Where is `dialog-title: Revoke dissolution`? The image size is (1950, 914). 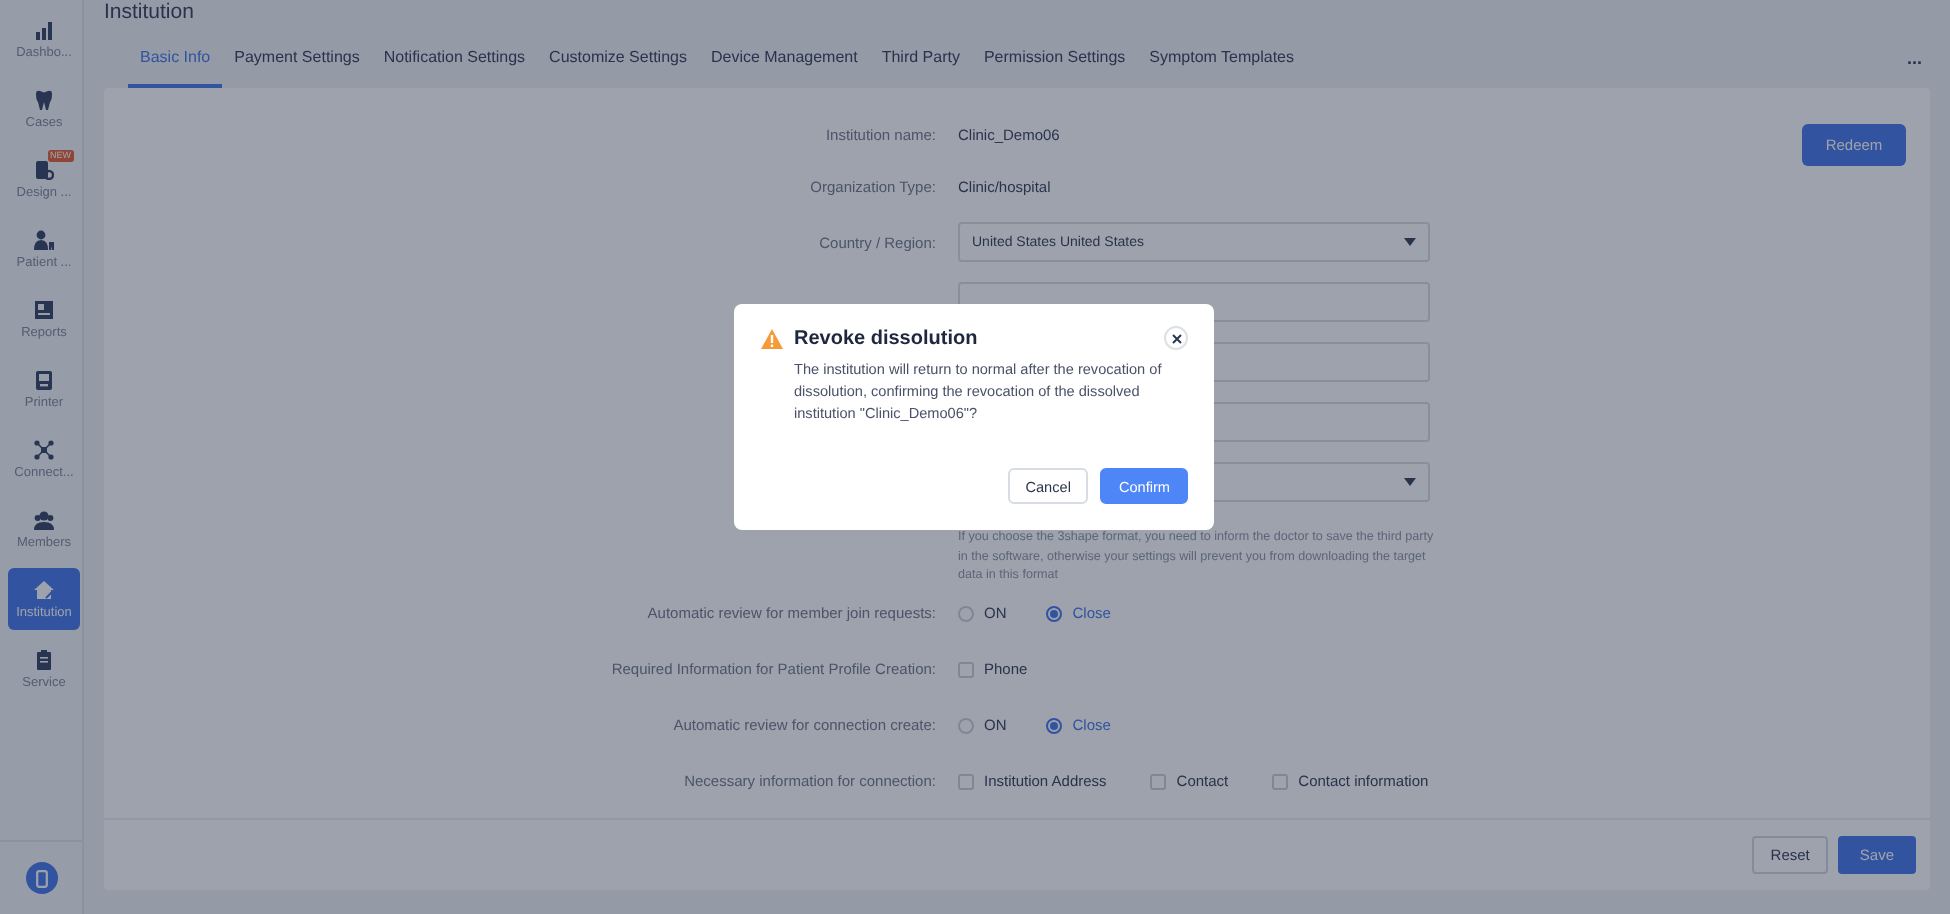 dialog-title: Revoke dissolution is located at coordinates (887, 338).